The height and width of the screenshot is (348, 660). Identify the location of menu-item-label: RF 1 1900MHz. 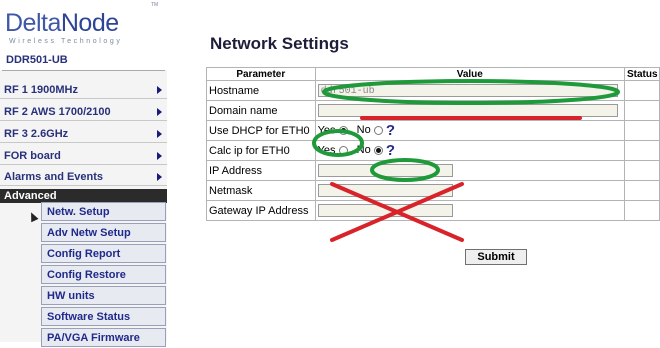
(41, 90).